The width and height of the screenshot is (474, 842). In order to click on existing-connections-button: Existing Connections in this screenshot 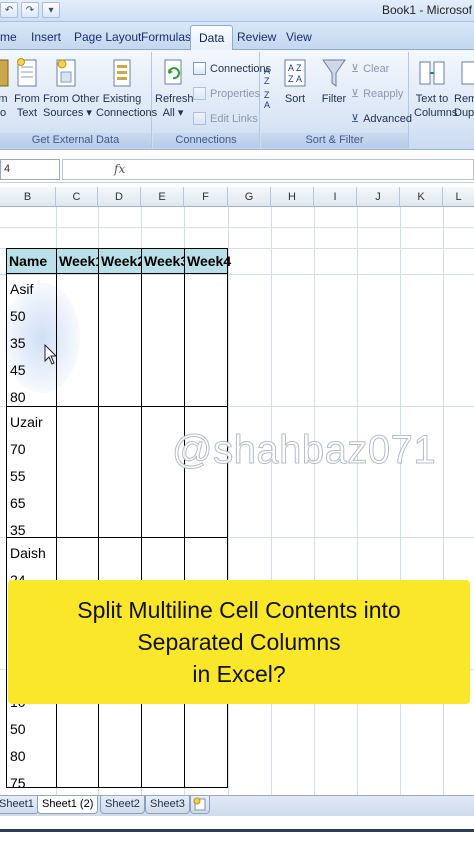, I will do `click(126, 88)`.